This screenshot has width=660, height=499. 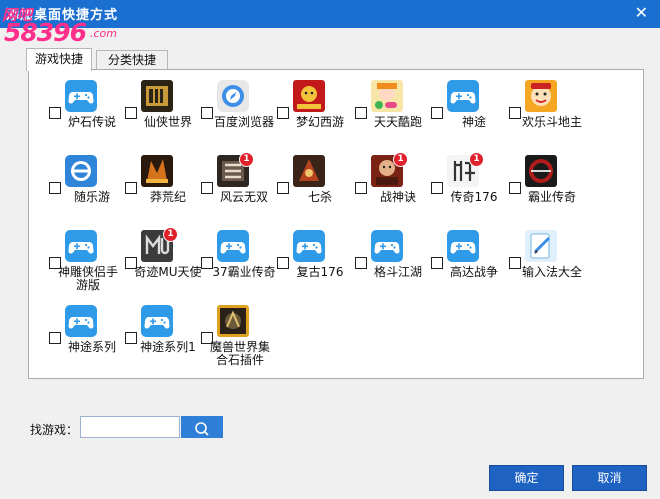 What do you see at coordinates (54, 430) in the screenshot?
I see `search-label: 找游戏：` at bounding box center [54, 430].